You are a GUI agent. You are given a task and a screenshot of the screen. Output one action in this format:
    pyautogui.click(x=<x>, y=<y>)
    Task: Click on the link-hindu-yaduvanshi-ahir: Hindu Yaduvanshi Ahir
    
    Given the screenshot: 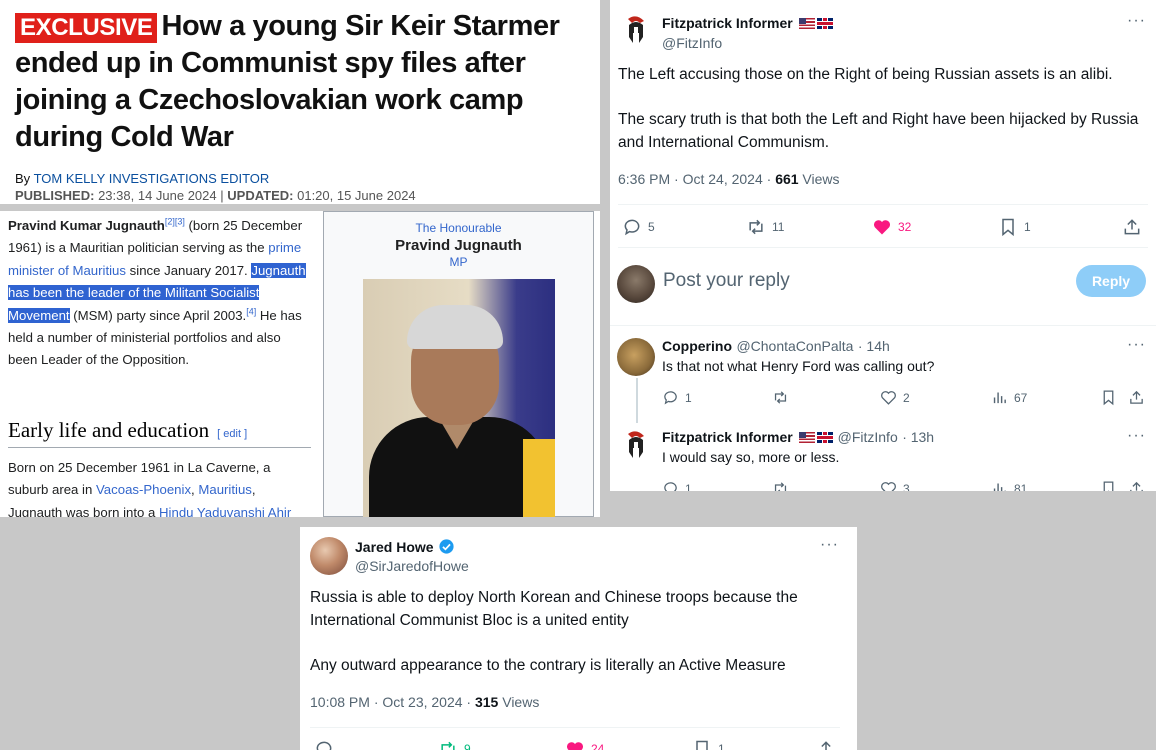 What is the action you would take?
    pyautogui.click(x=225, y=511)
    